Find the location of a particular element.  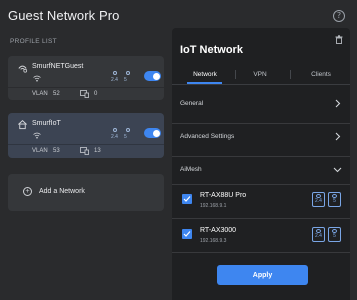

panel-title: IoT Network is located at coordinates (211, 50).